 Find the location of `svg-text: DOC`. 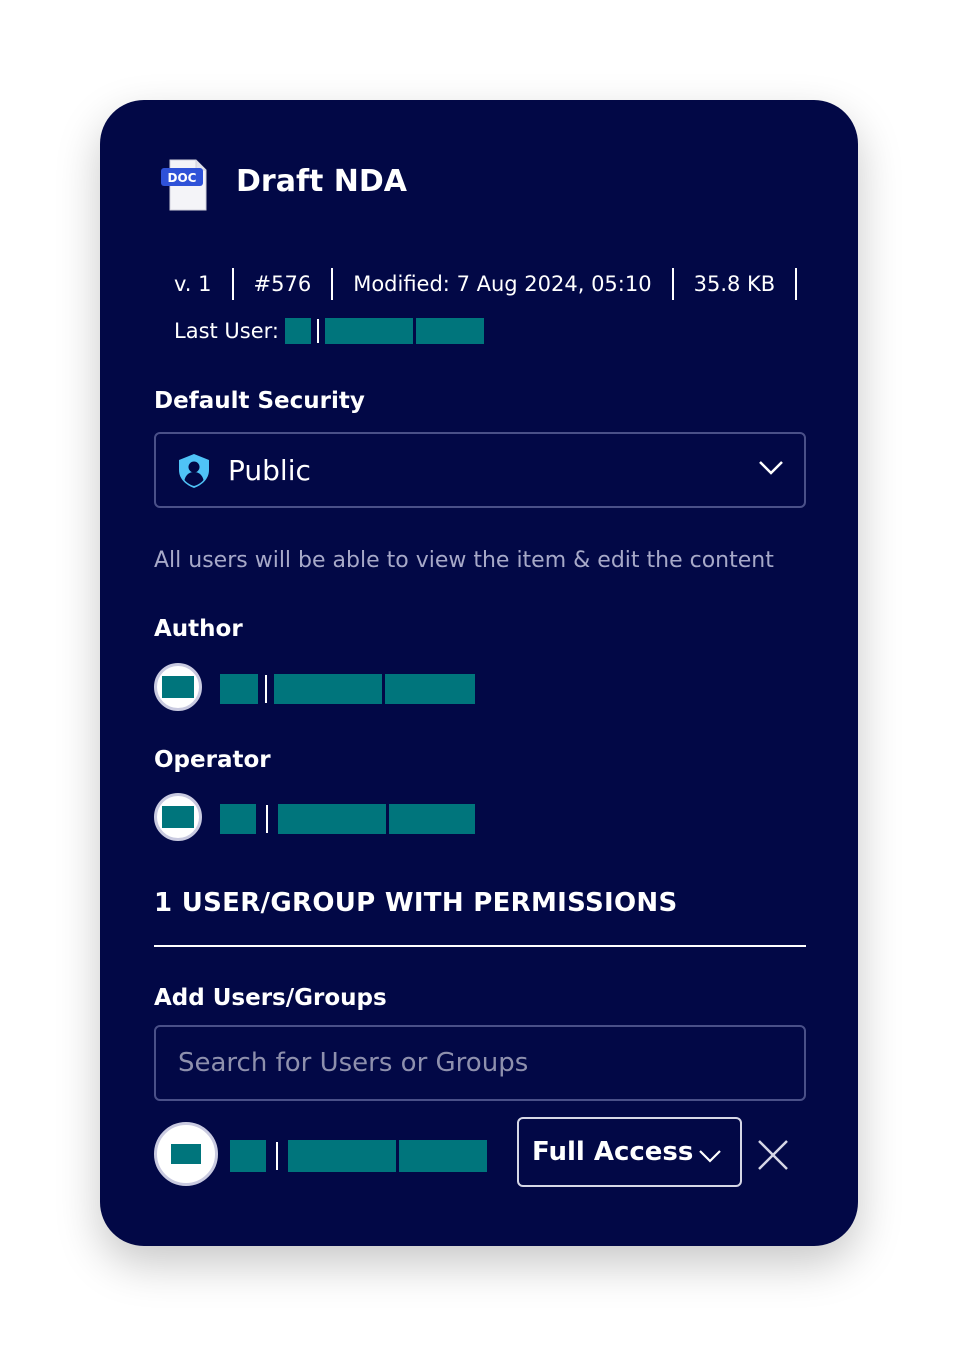

svg-text: DOC is located at coordinates (182, 178).